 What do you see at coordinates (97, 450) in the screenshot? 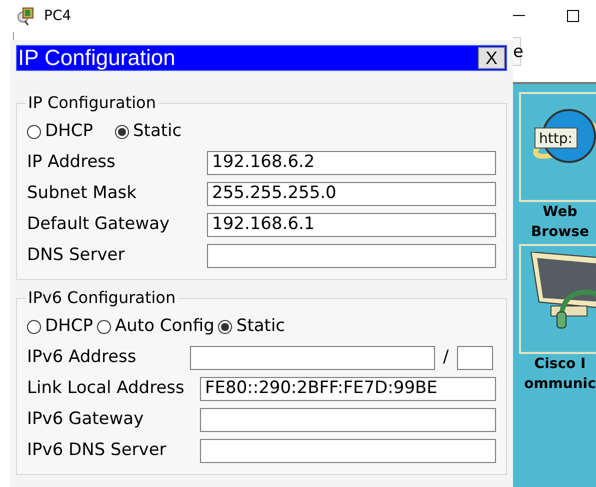
I see `field-label: IPv6 DNS Server` at bounding box center [97, 450].